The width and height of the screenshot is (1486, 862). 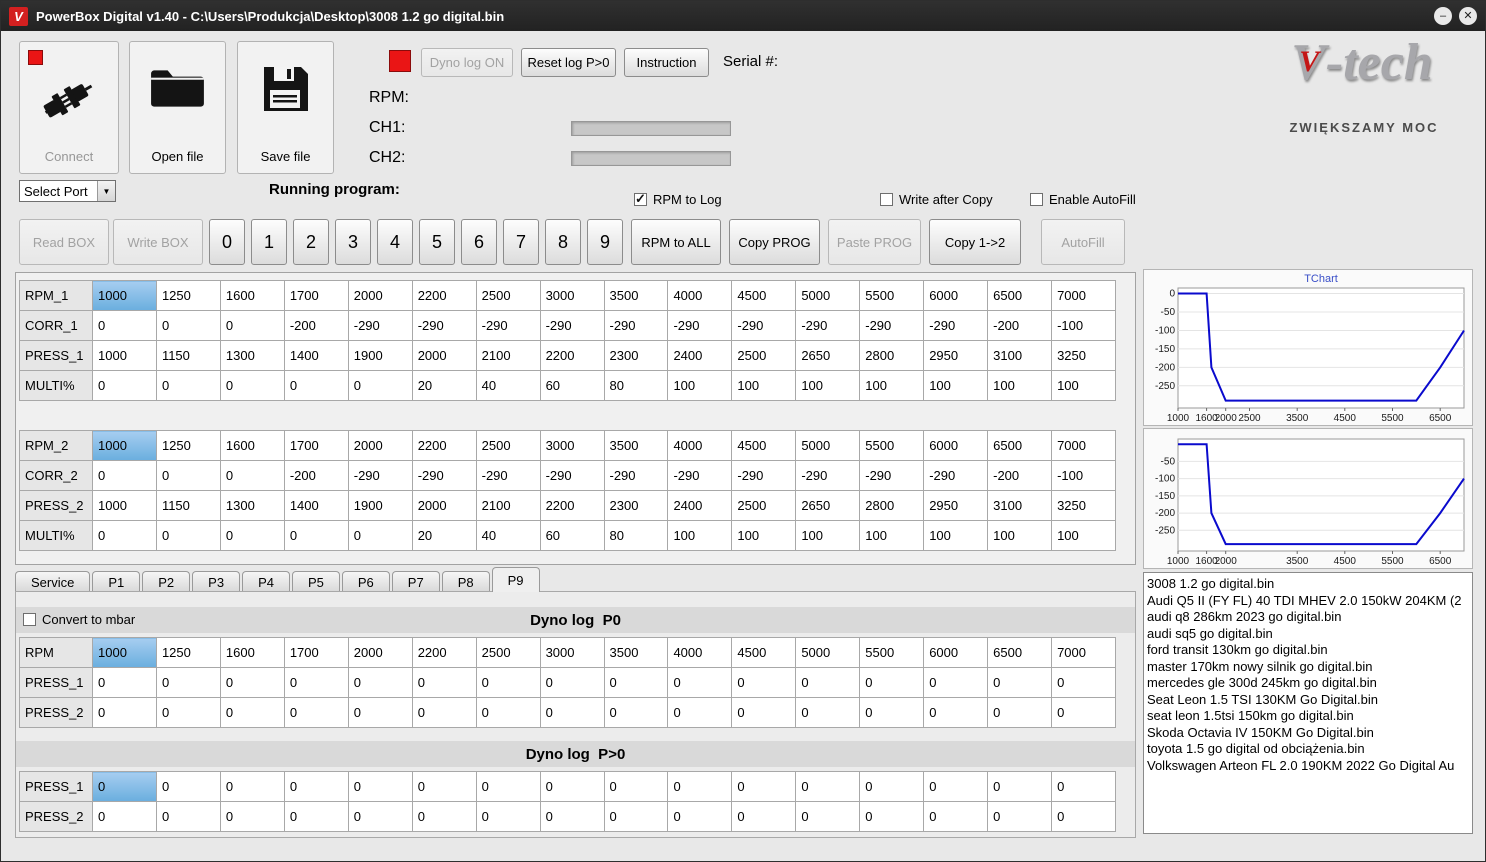 I want to click on digit-button-5: 5, so click(x=437, y=242).